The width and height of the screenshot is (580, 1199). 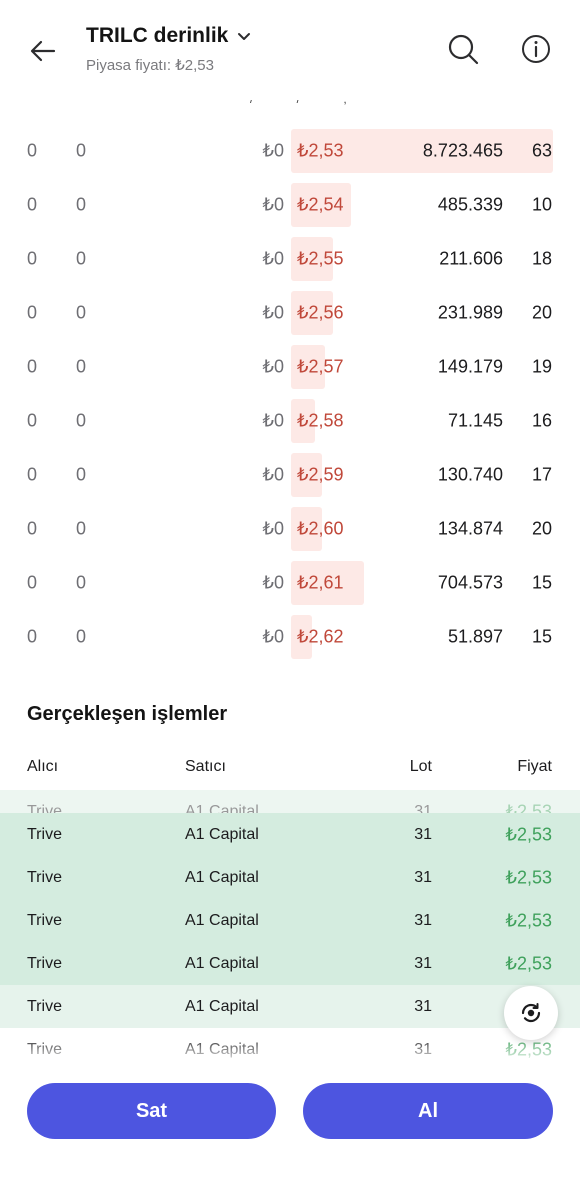 I want to click on buy-button: Al, so click(x=428, y=1111).